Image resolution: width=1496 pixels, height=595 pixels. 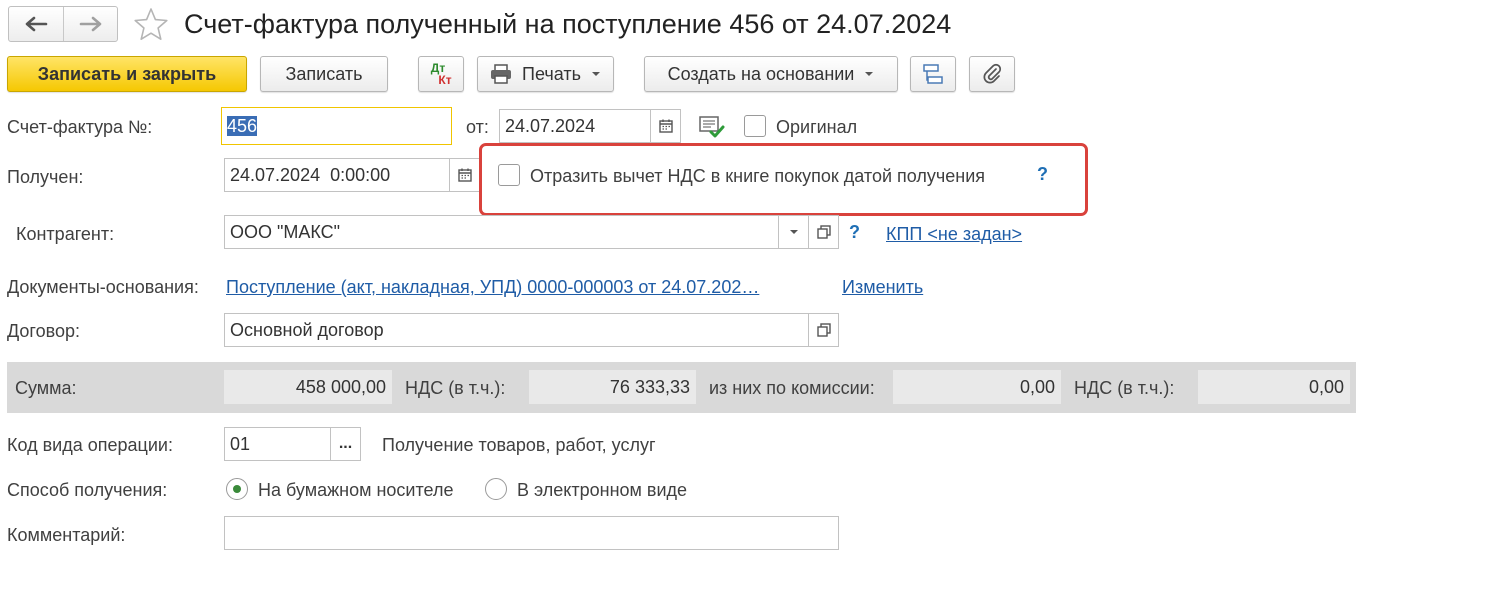 I want to click on electronic-label: В электронном виде, so click(x=602, y=490).